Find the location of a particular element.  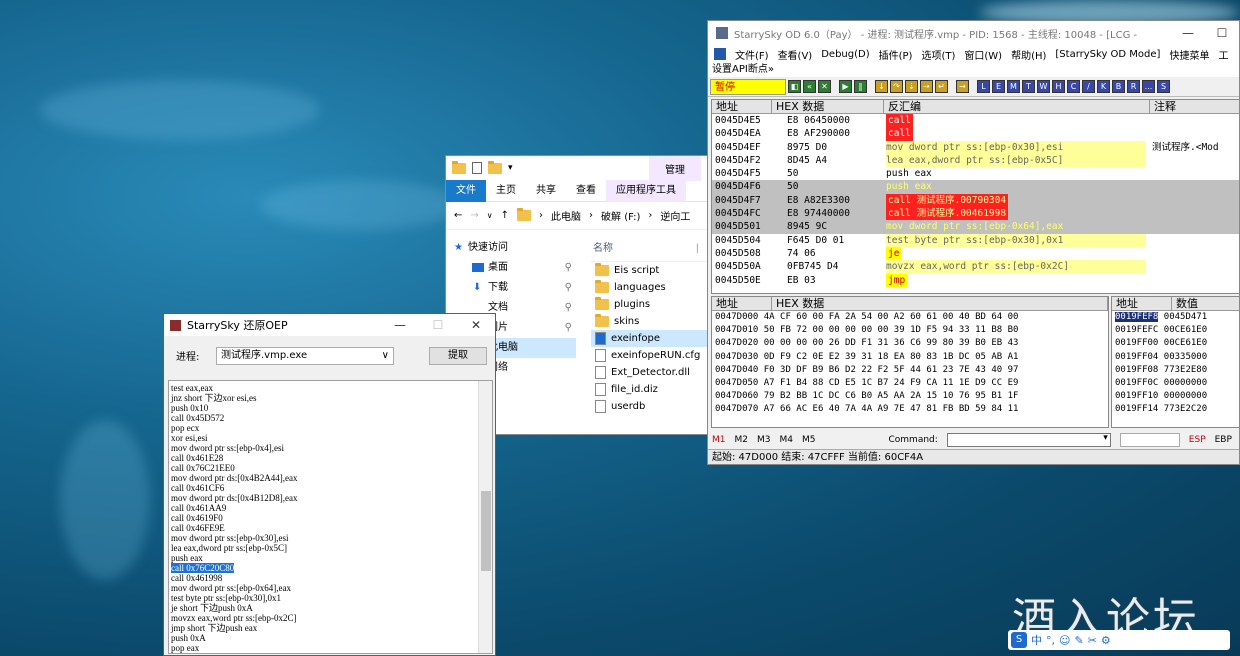

menu-help: 帮助(H) is located at coordinates (1028, 54).